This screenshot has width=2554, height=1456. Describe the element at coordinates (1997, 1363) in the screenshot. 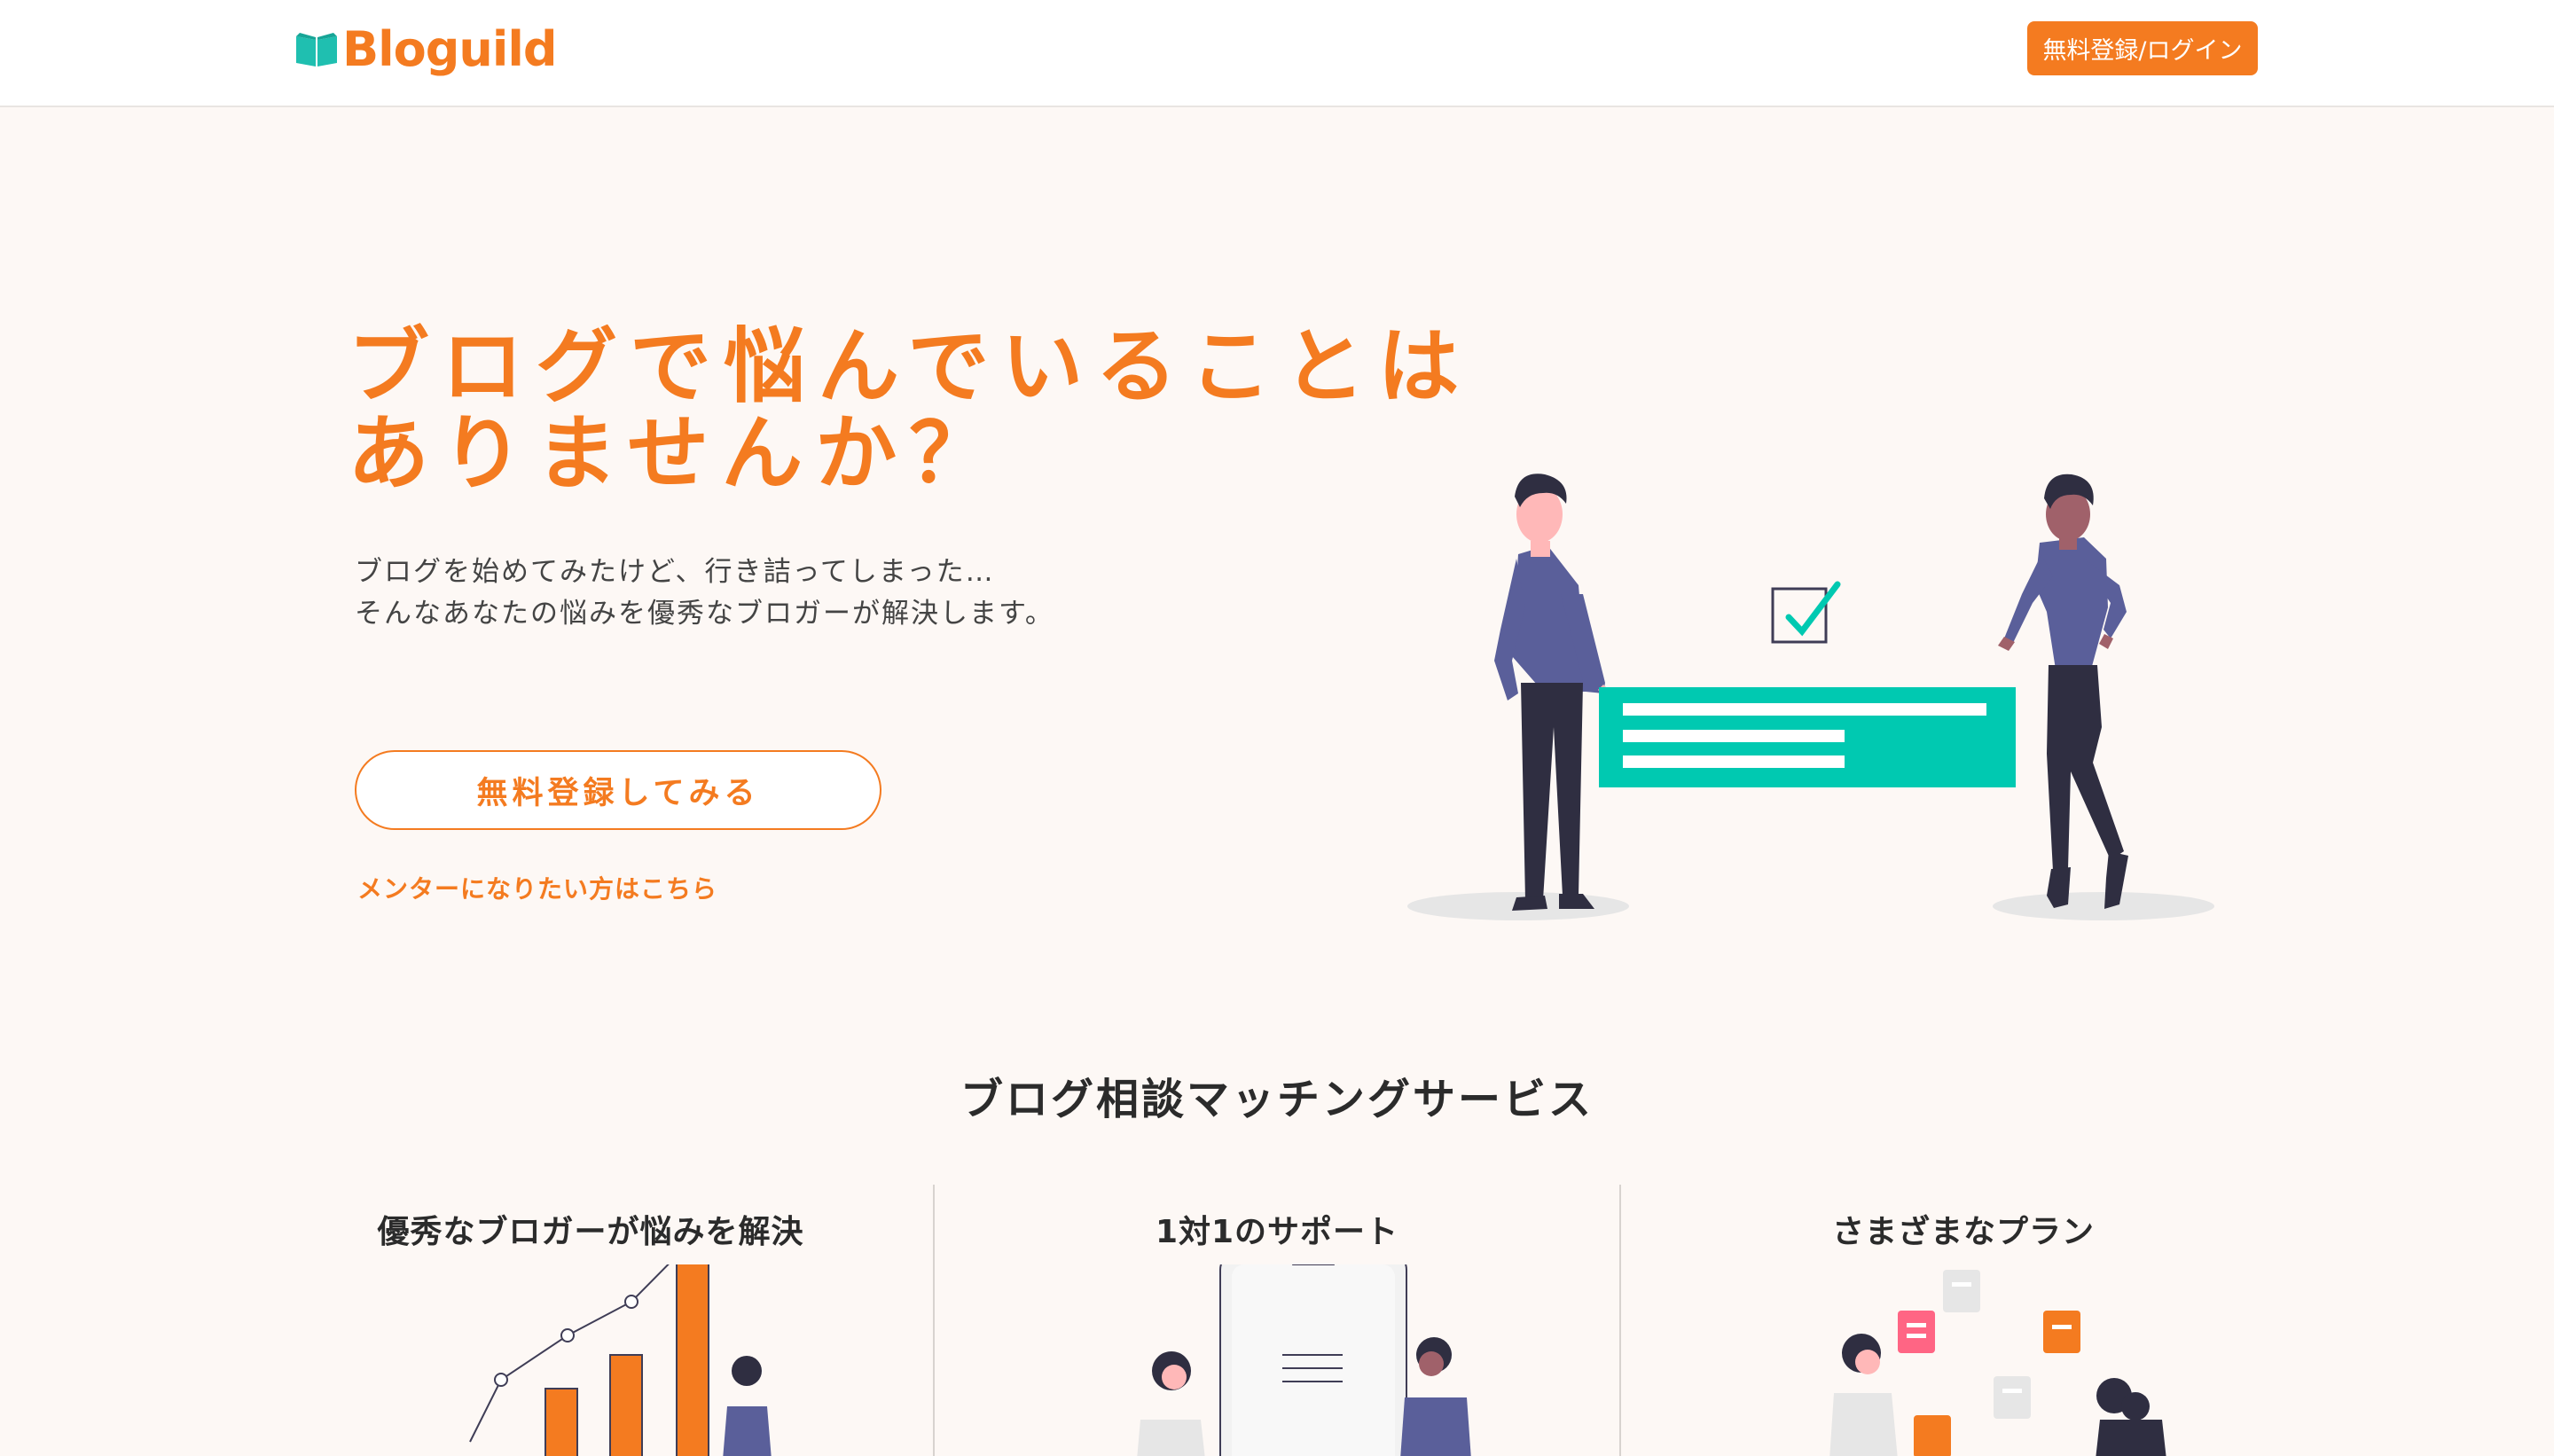

I see `plans-illustration` at that location.